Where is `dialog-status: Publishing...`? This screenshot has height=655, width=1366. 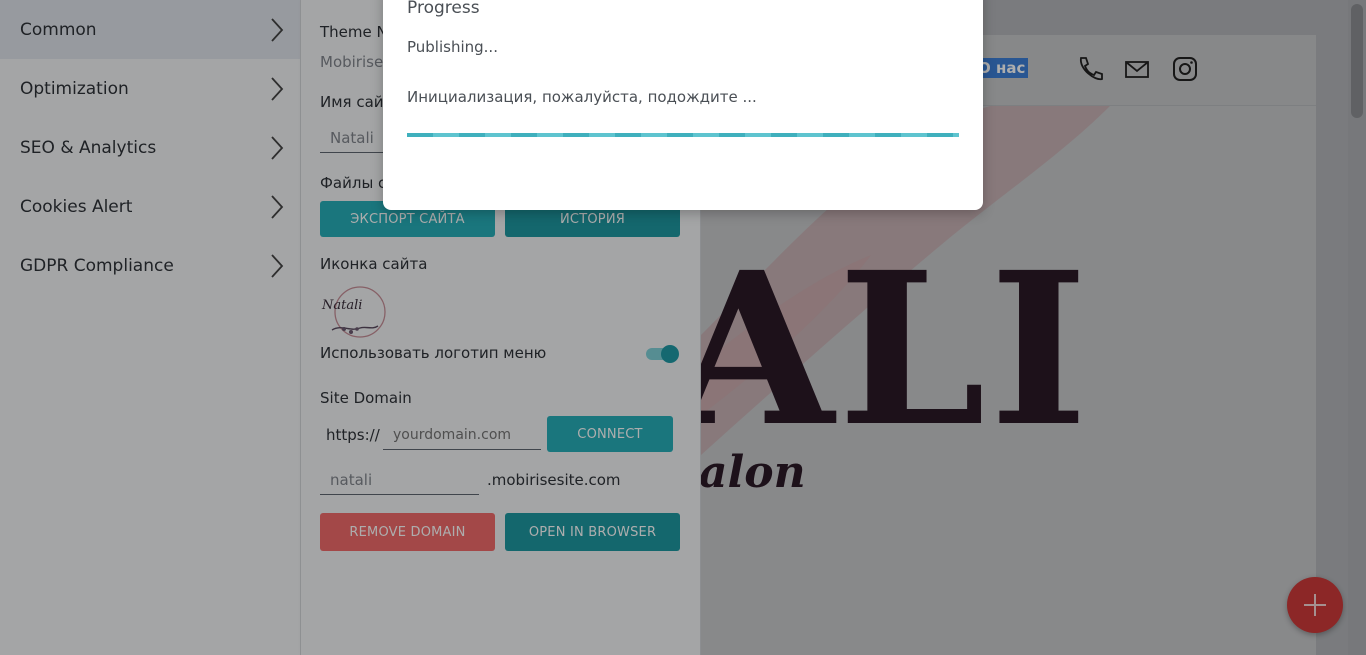
dialog-status: Publishing... is located at coordinates (452, 47).